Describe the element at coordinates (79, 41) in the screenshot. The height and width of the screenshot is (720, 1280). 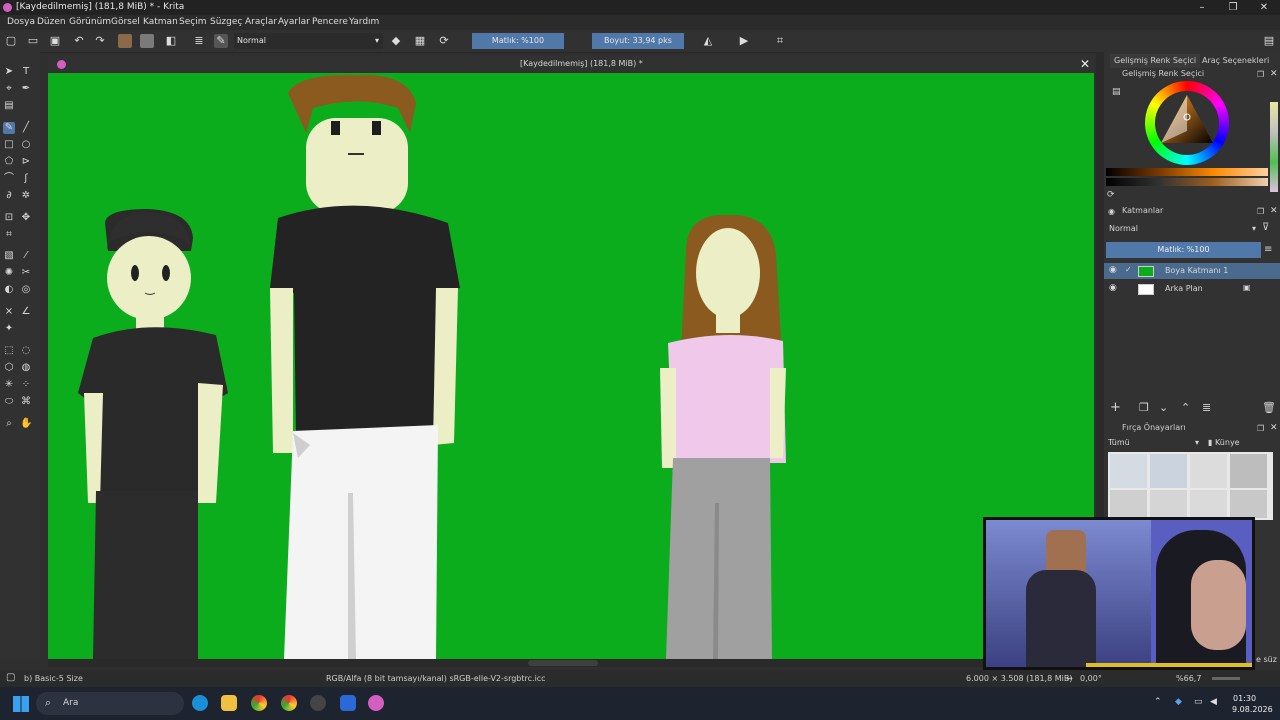
I see `undo-icon: ↶` at that location.